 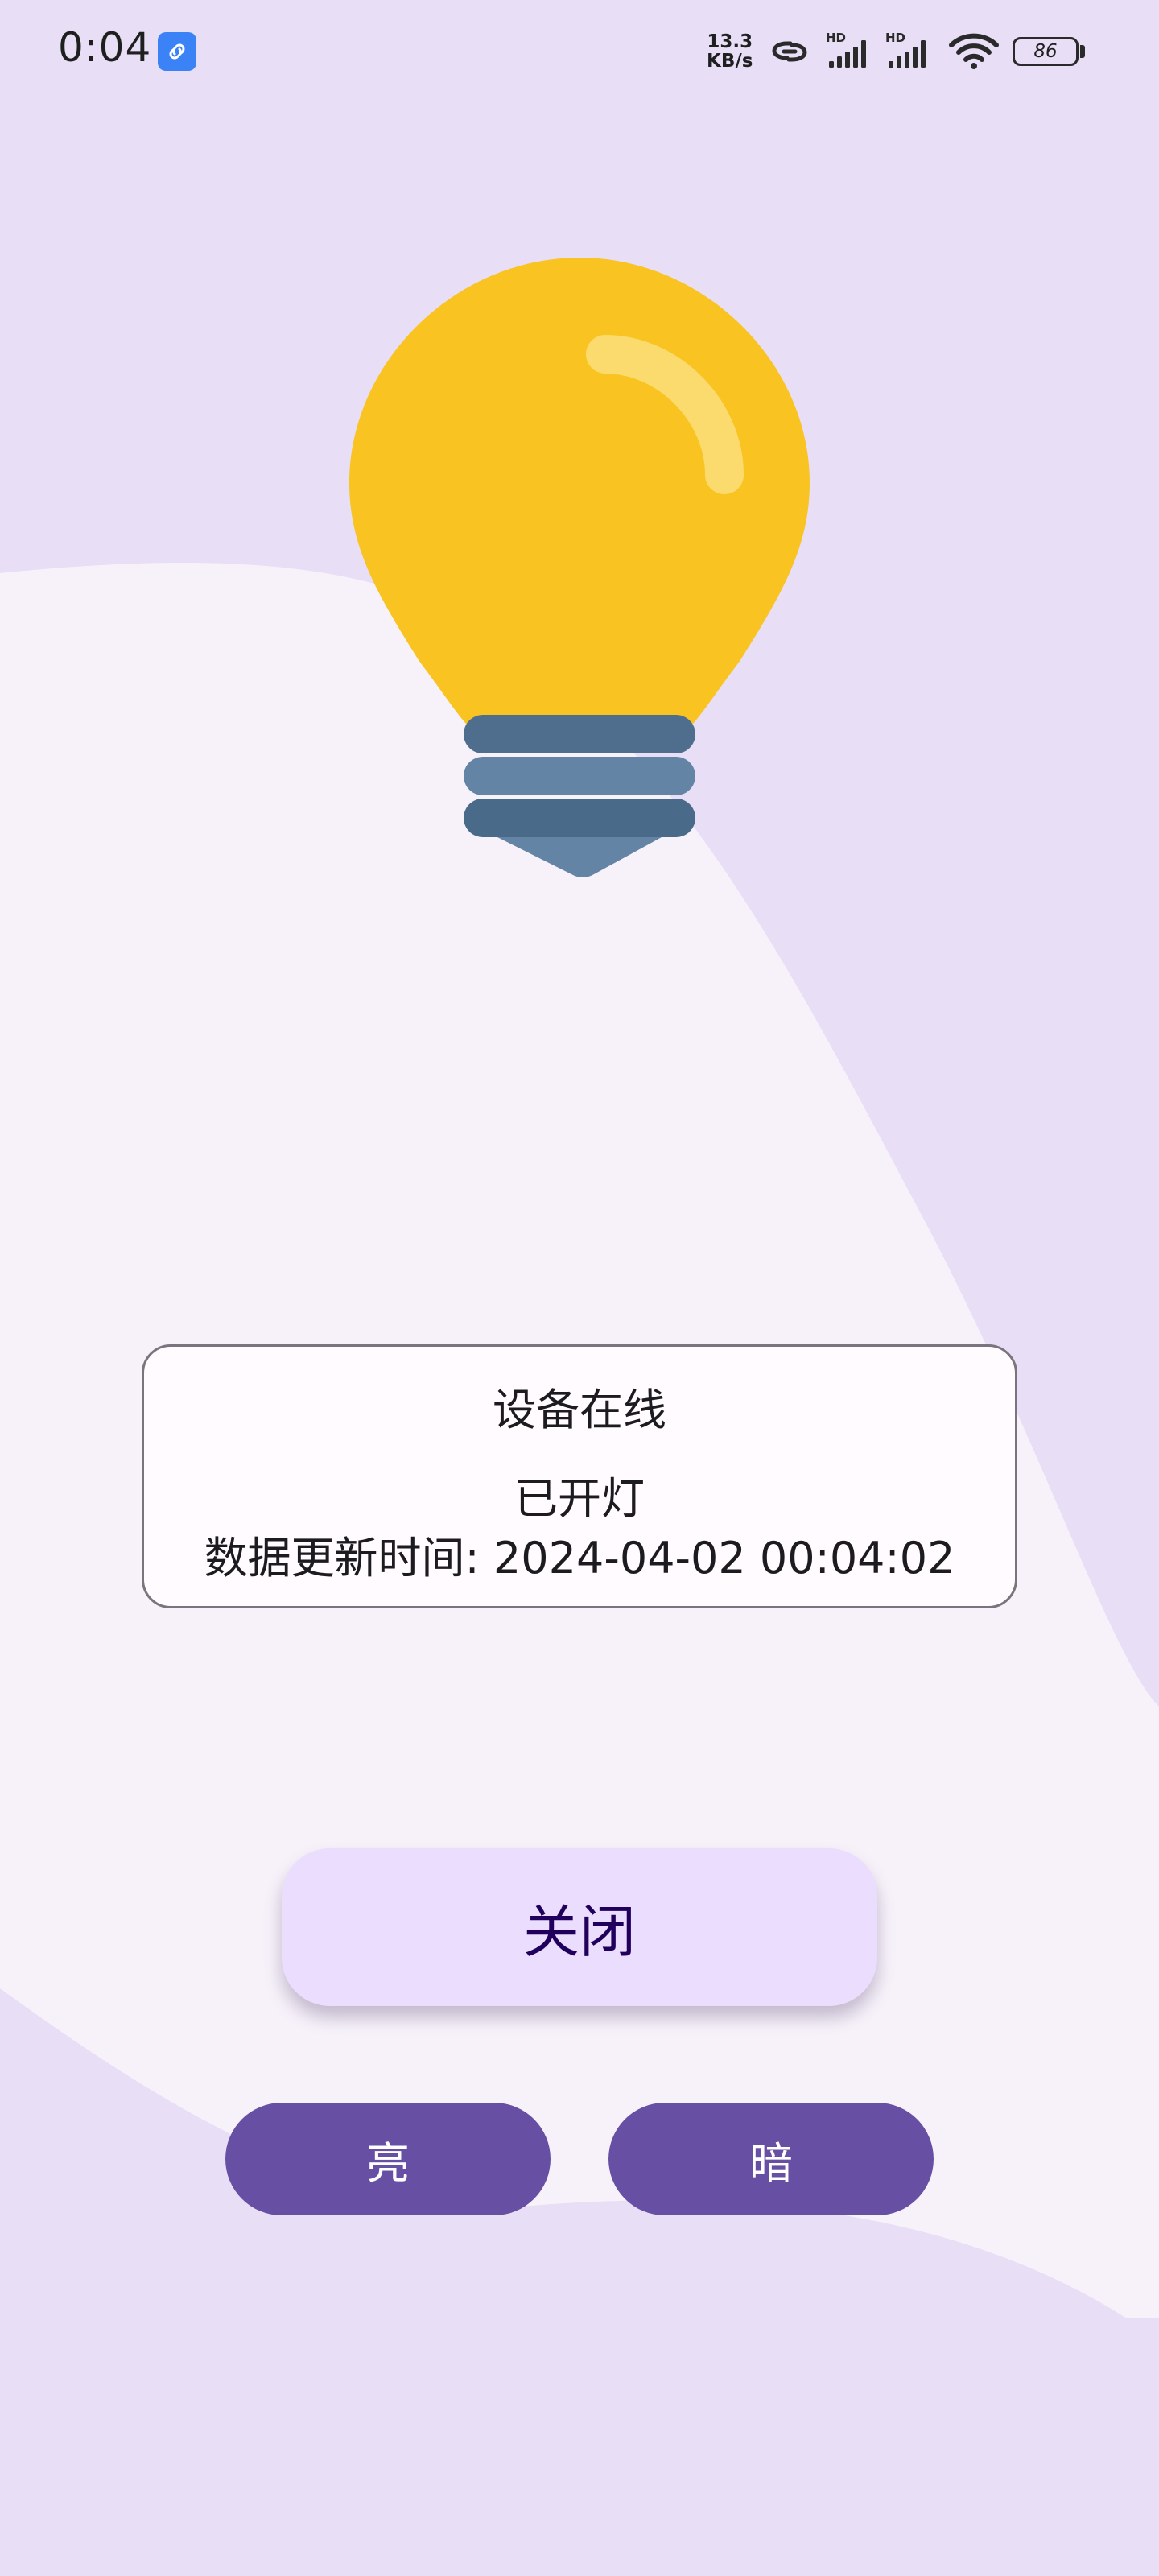 What do you see at coordinates (974, 51) in the screenshot?
I see `wifi-icon` at bounding box center [974, 51].